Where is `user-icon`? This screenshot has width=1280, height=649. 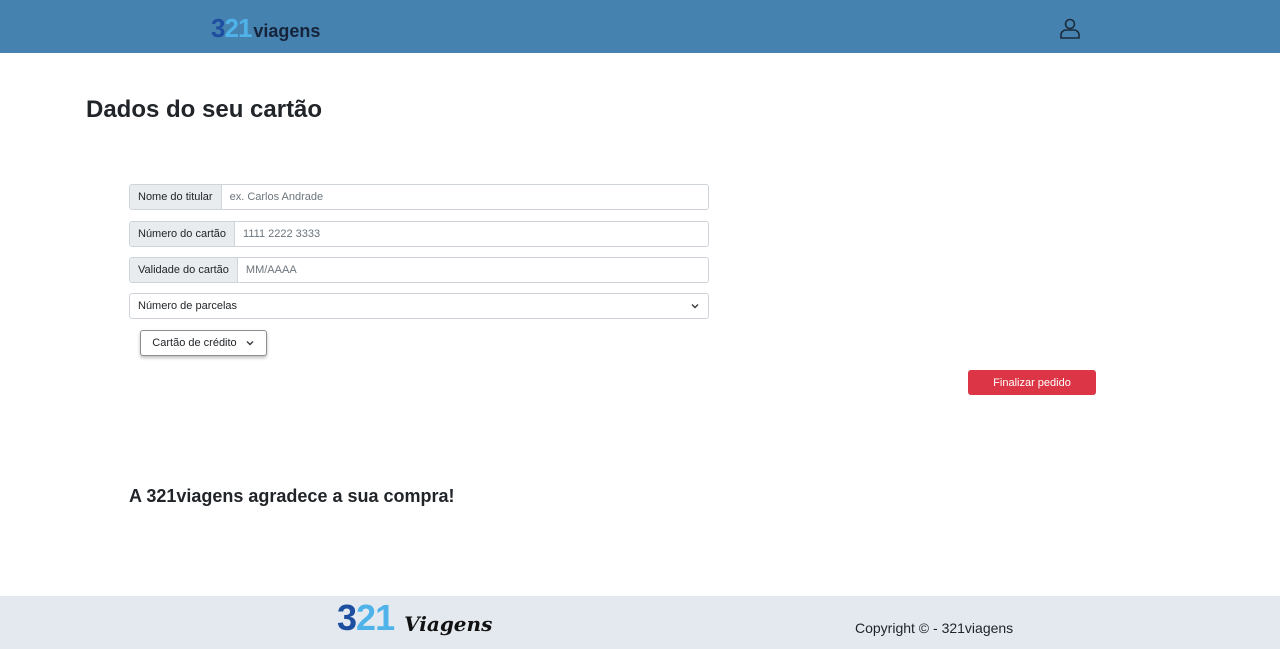 user-icon is located at coordinates (1070, 28).